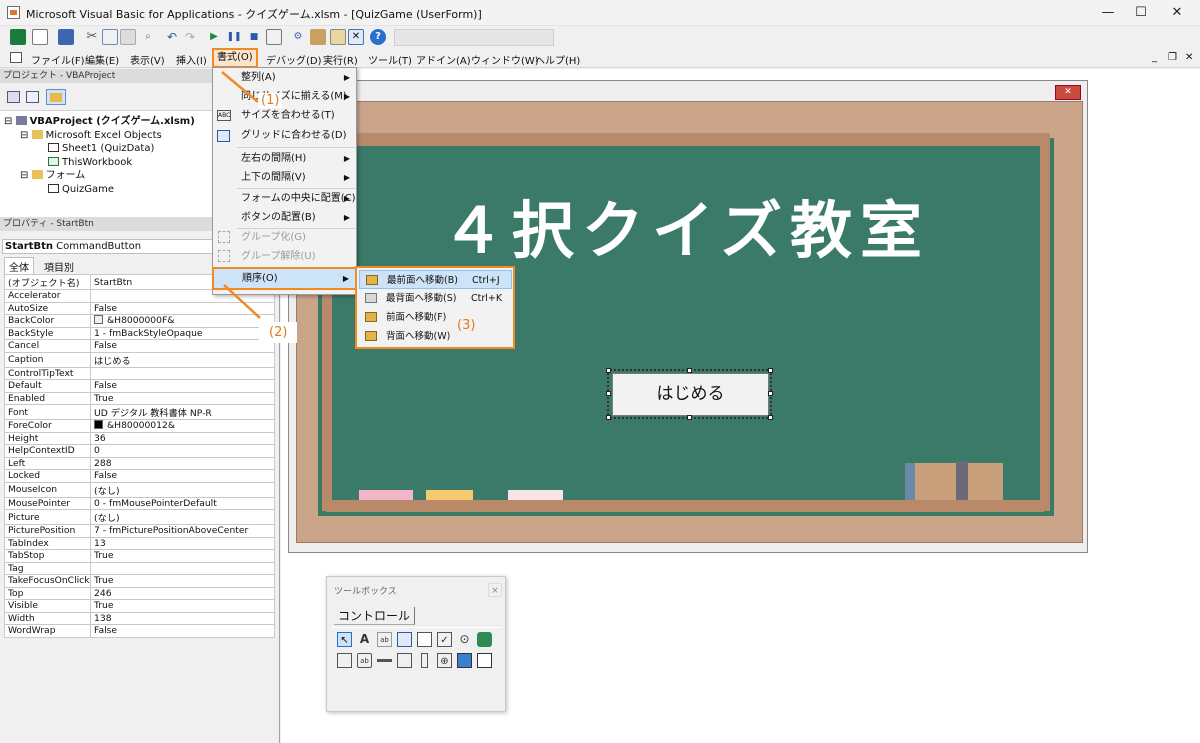 This screenshot has width=1200, height=743. What do you see at coordinates (172, 37) in the screenshot?
I see `undo-icon: ↶` at bounding box center [172, 37].